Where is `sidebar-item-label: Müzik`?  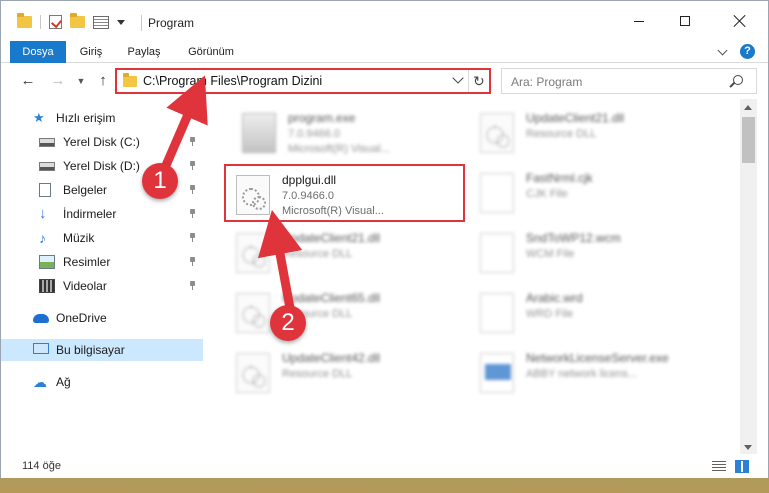 sidebar-item-label: Müzik is located at coordinates (79, 238).